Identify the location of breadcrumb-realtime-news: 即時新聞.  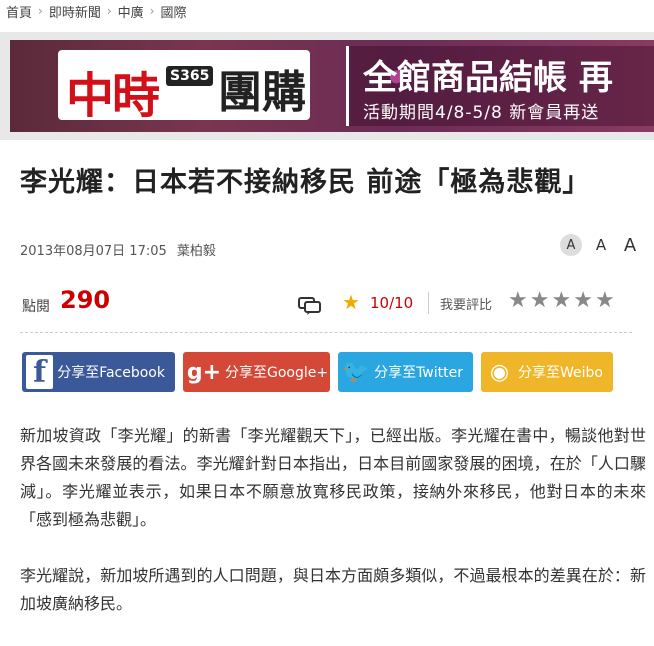
(75, 11).